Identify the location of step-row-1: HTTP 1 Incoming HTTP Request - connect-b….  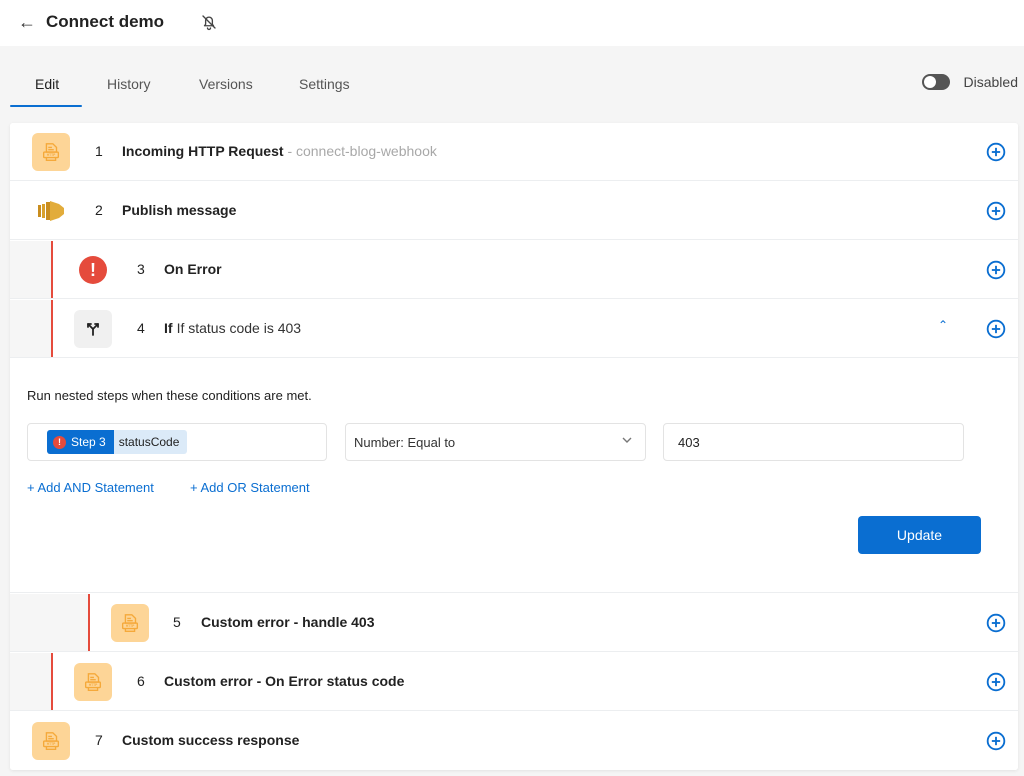
(514, 152).